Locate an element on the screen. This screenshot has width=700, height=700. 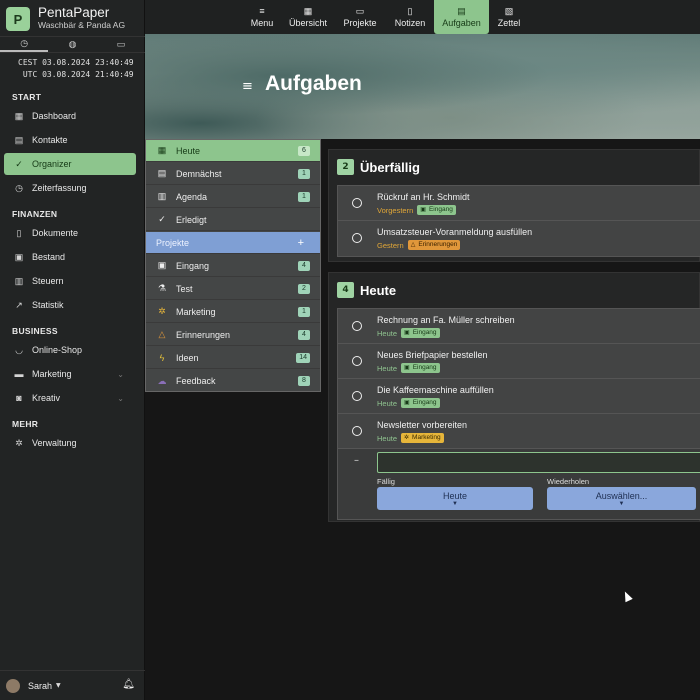
count-badge: 6 is located at coordinates (304, 151).